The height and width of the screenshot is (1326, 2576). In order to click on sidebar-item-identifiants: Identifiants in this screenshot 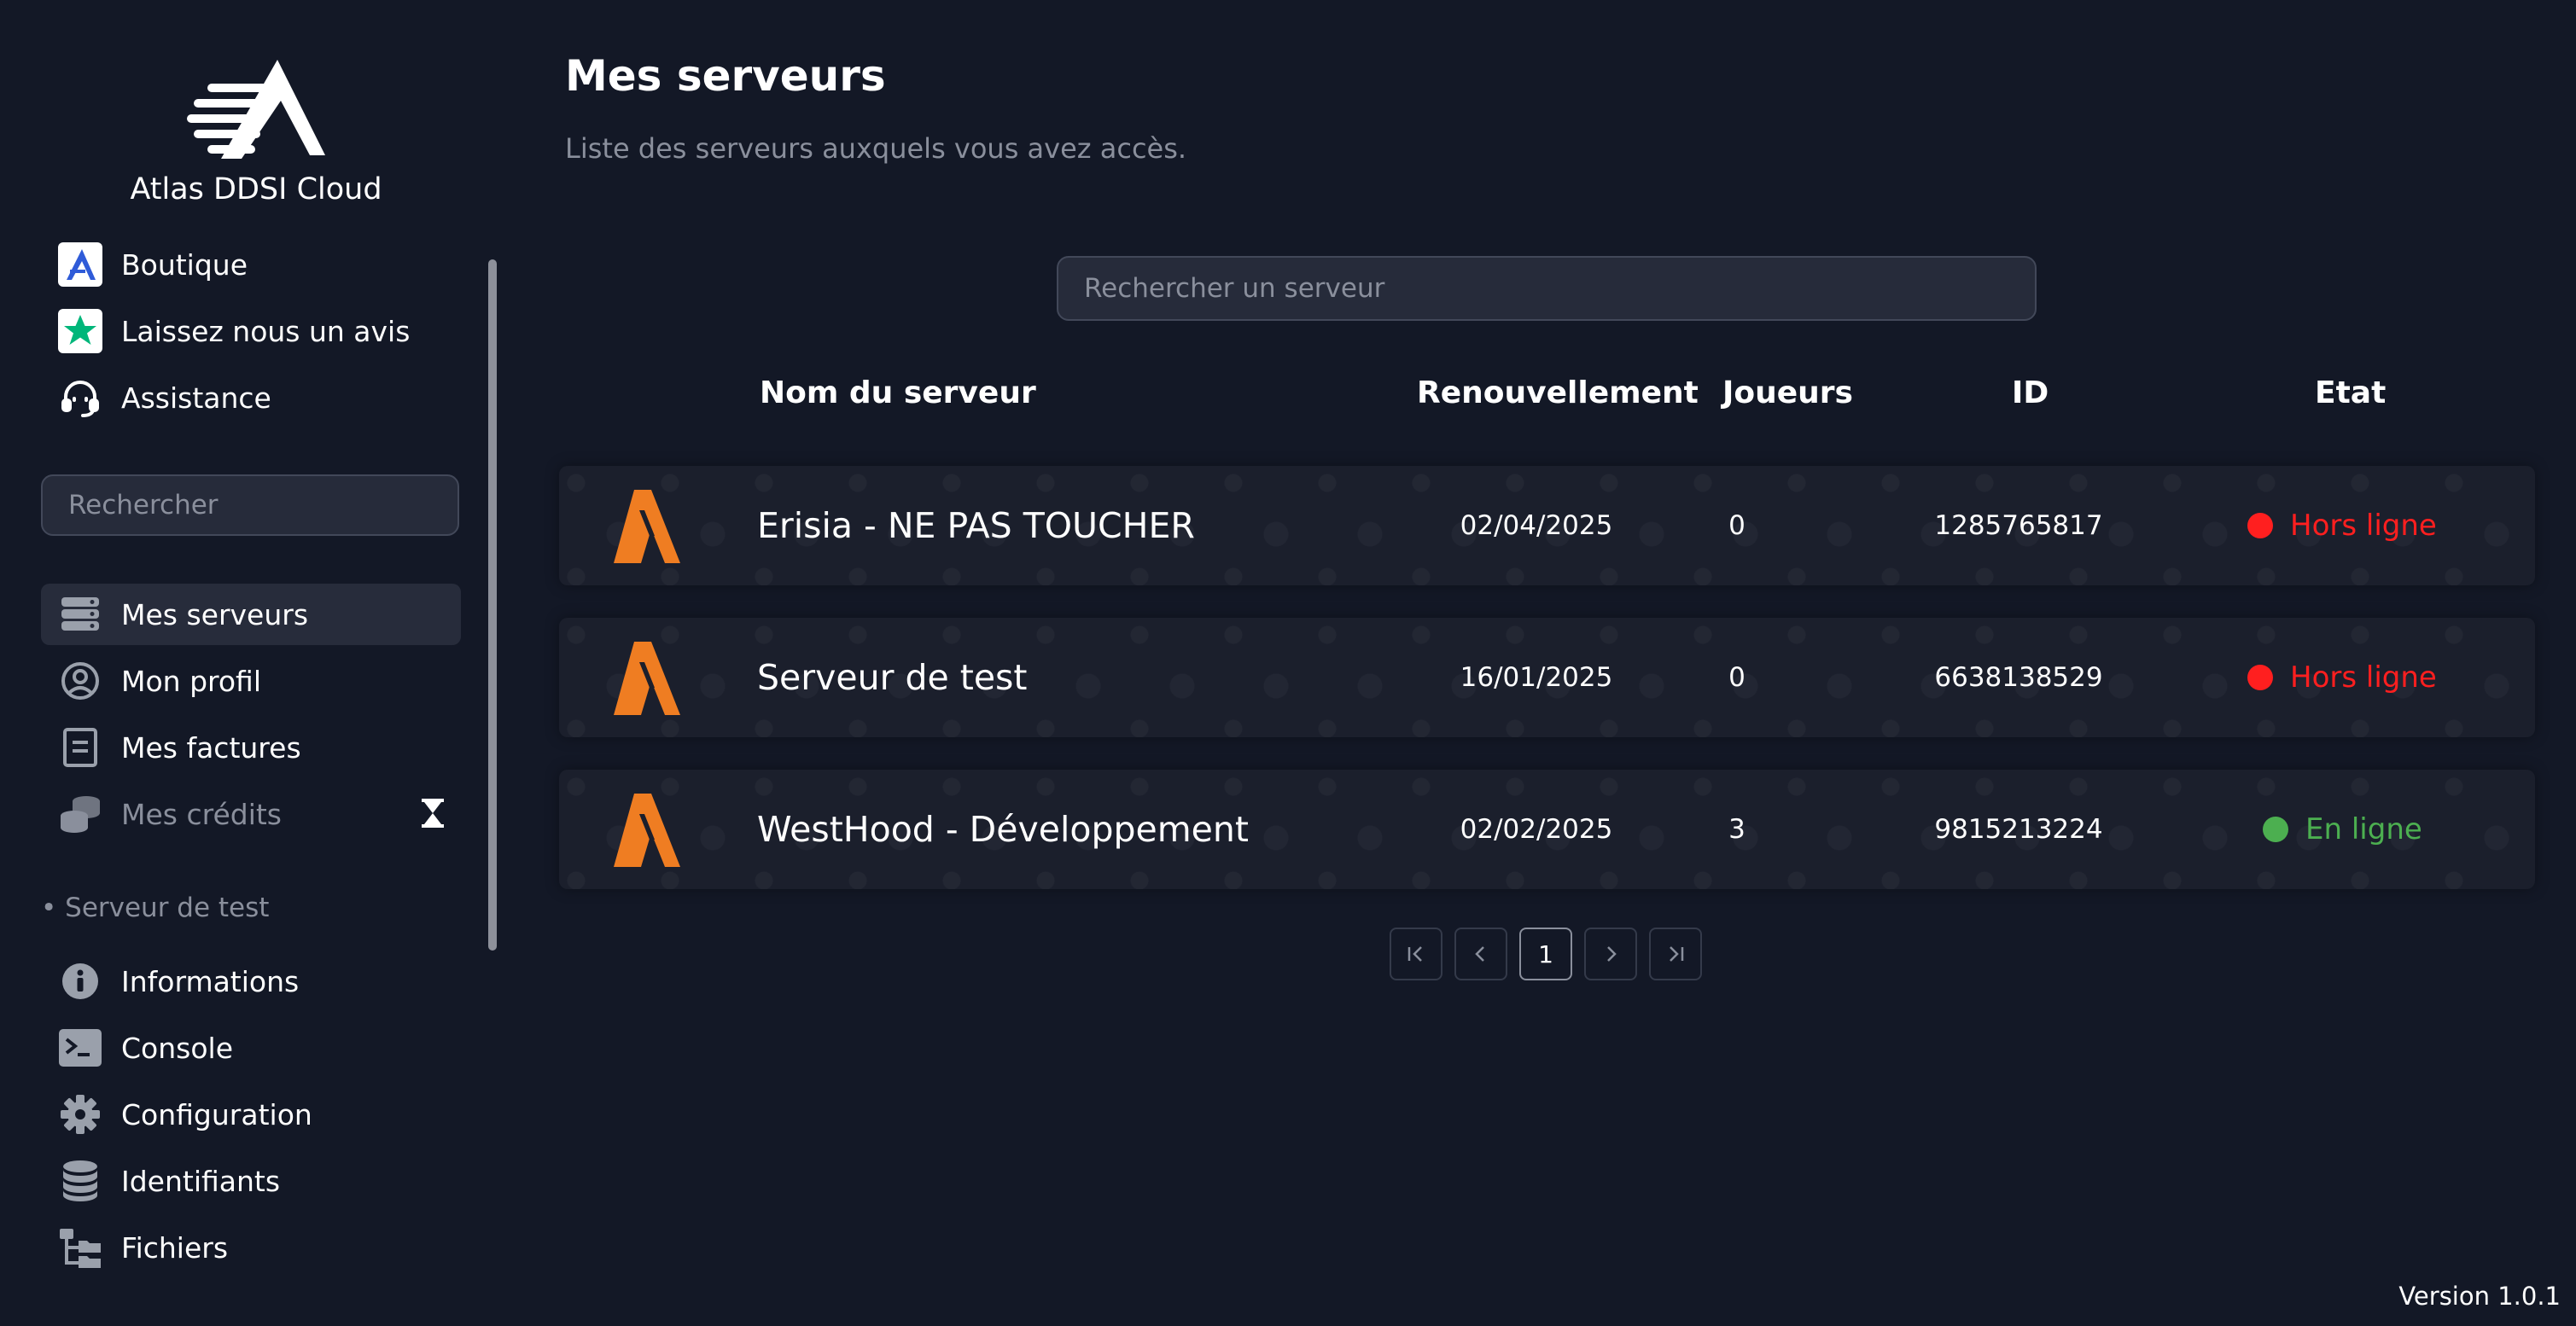, I will do `click(251, 1181)`.